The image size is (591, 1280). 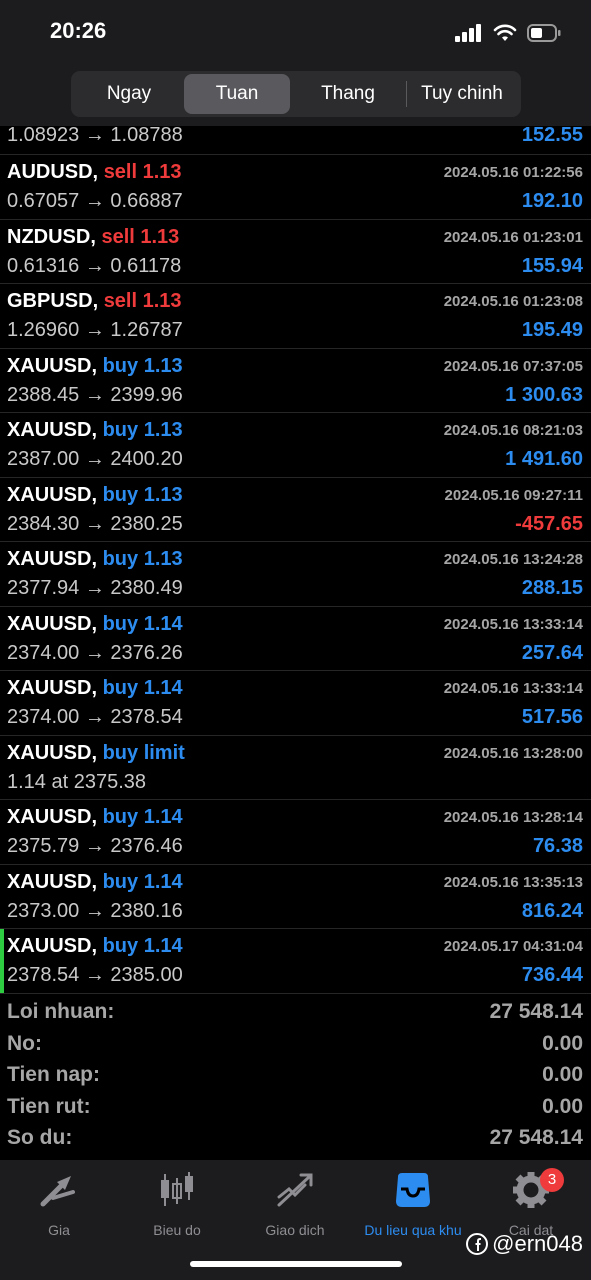 What do you see at coordinates (57, 1191) in the screenshot?
I see `quotes-icon` at bounding box center [57, 1191].